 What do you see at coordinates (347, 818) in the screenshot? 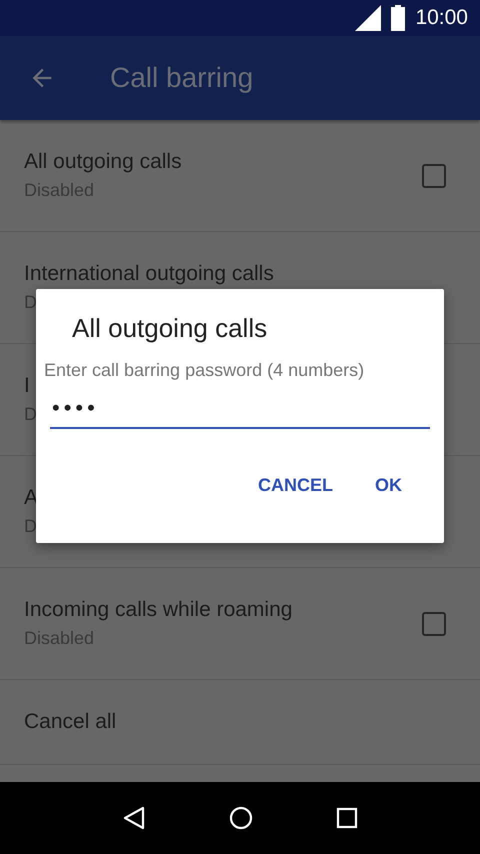
I see `recents-icon` at bounding box center [347, 818].